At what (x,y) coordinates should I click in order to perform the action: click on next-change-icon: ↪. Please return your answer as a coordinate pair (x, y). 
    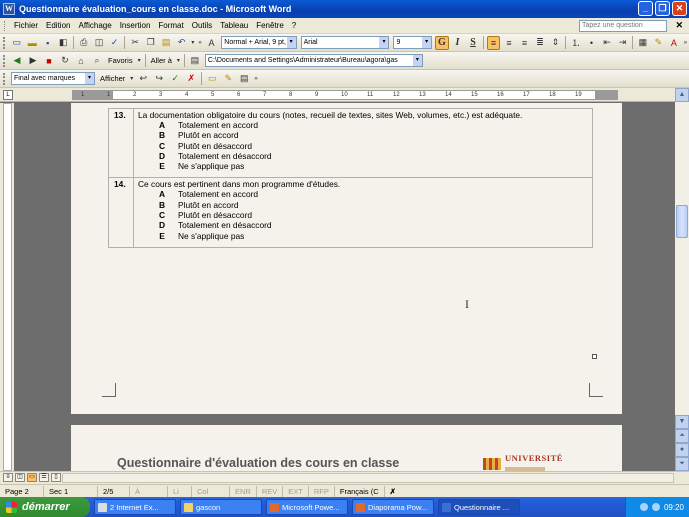
    Looking at the image, I should click on (159, 79).